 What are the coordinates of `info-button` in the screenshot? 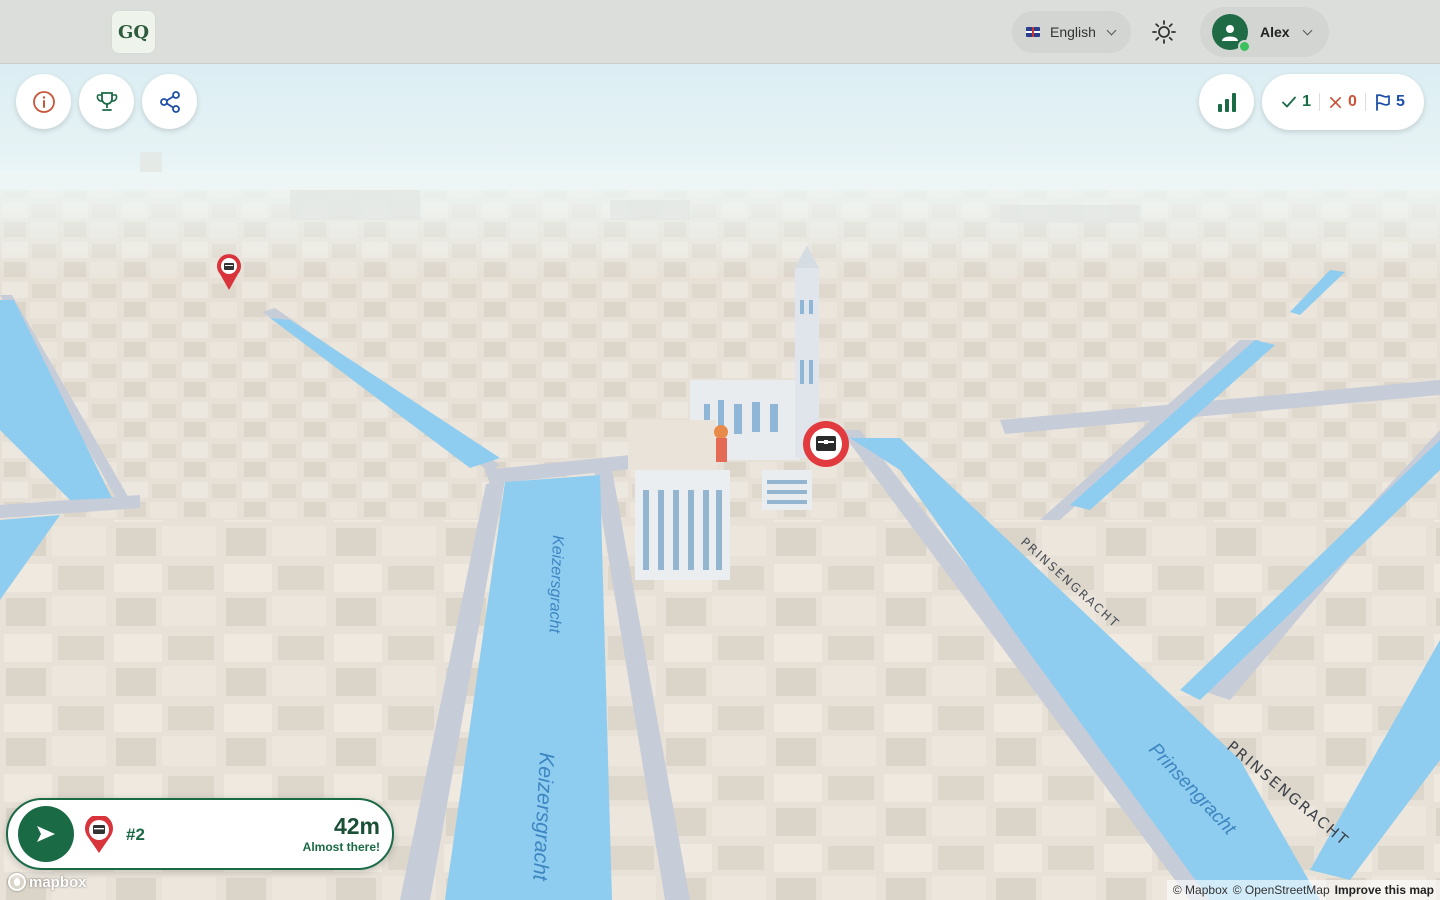 It's located at (43, 101).